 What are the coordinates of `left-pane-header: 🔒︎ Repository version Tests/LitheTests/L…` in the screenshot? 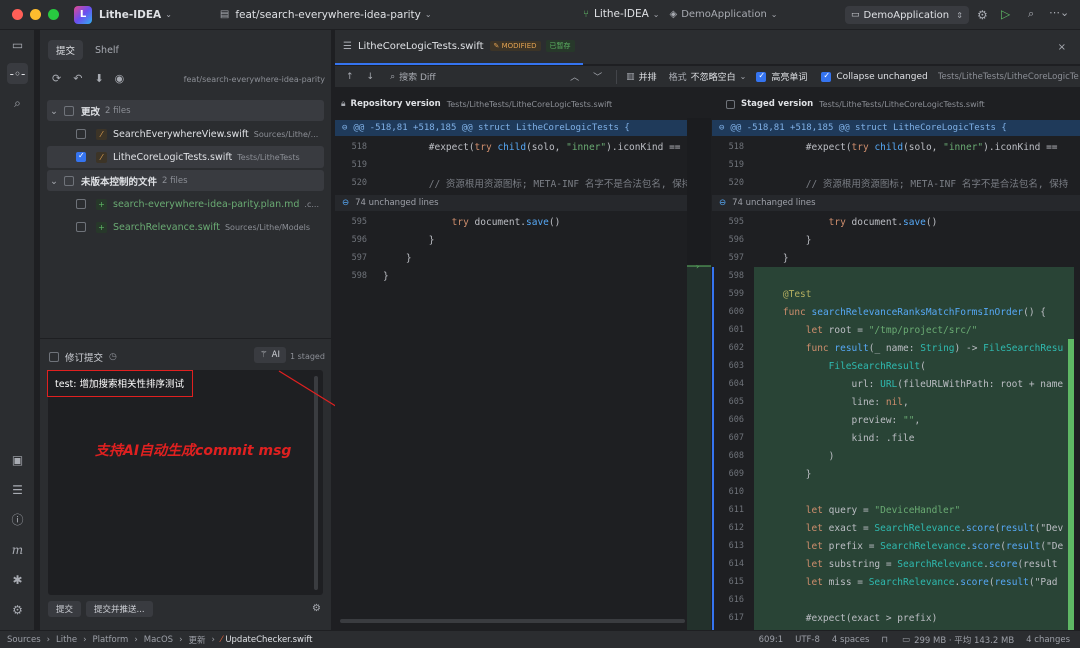 It's located at (511, 104).